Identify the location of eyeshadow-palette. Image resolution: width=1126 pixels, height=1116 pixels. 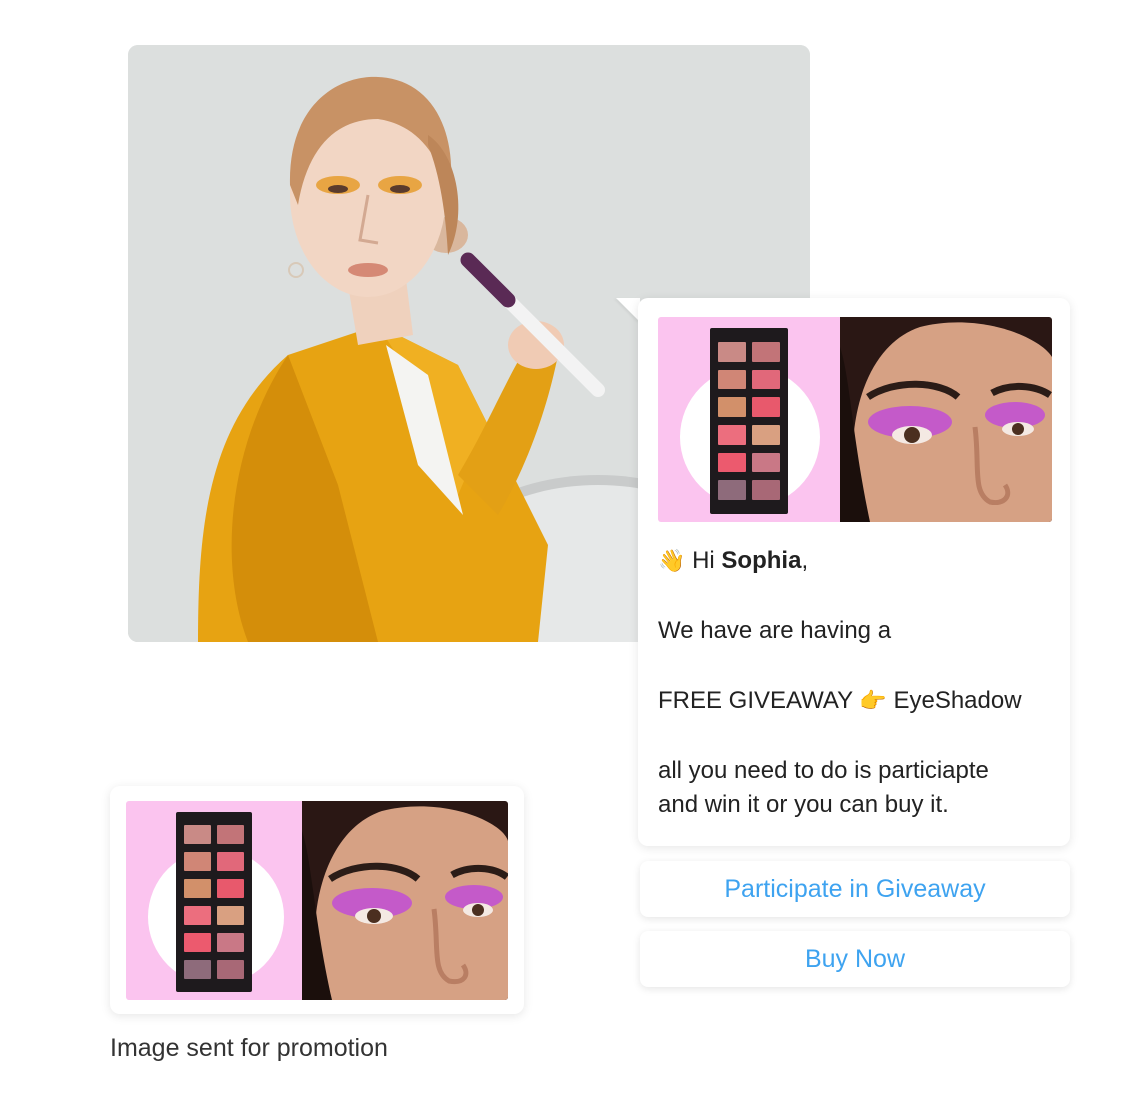
(749, 421).